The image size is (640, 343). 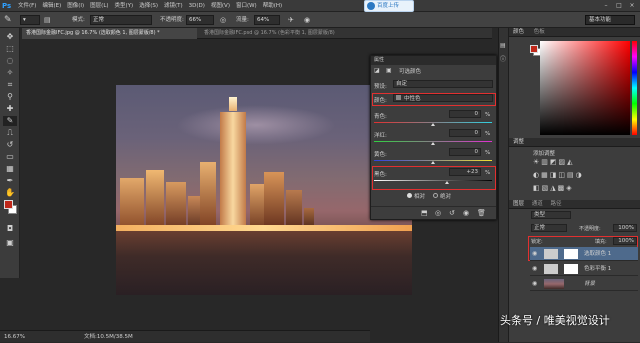 I want to click on color-select: 中性色, so click(x=443, y=98).